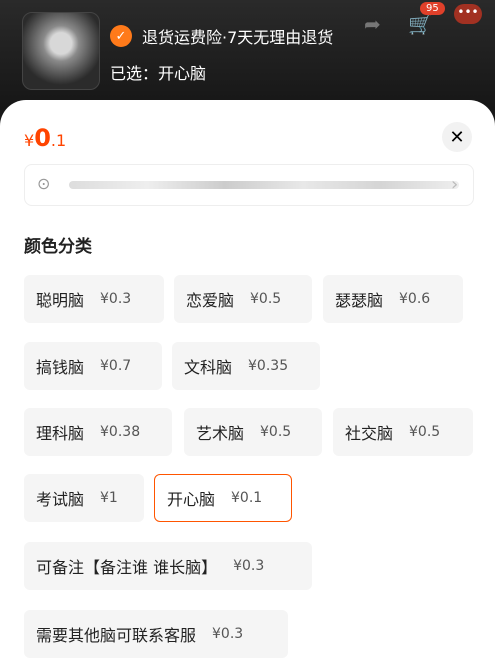 This screenshot has height=660, width=495. What do you see at coordinates (44, 183) in the screenshot?
I see `location-pin-icon: ⊙` at bounding box center [44, 183].